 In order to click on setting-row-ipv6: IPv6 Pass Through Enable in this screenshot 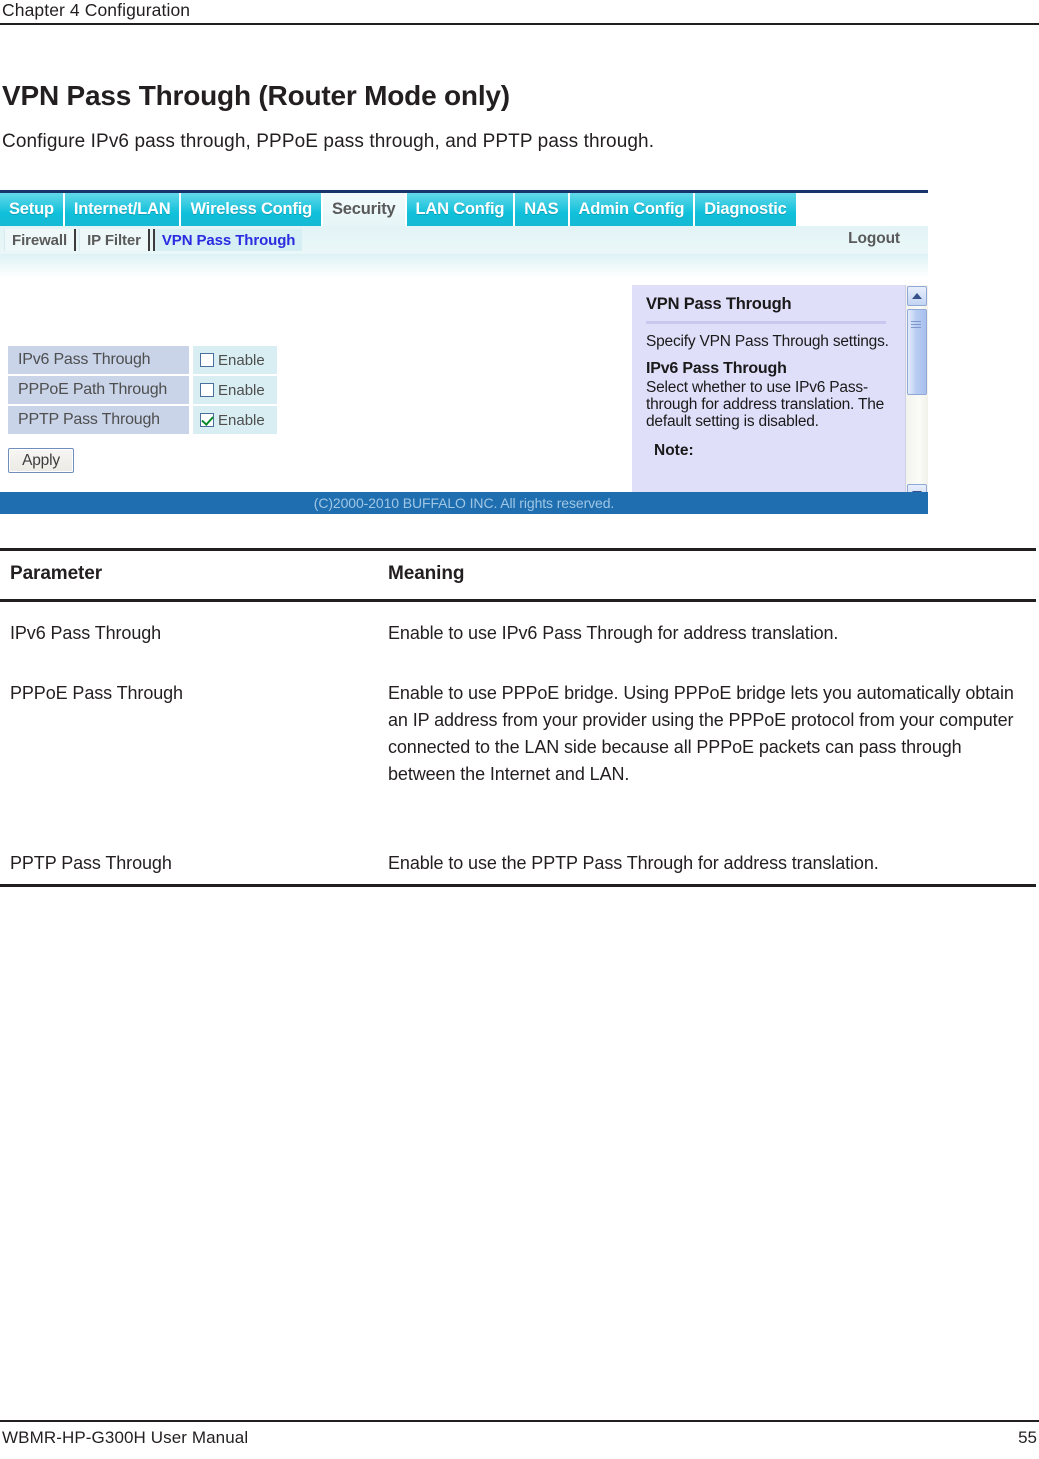, I will do `click(142, 360)`.